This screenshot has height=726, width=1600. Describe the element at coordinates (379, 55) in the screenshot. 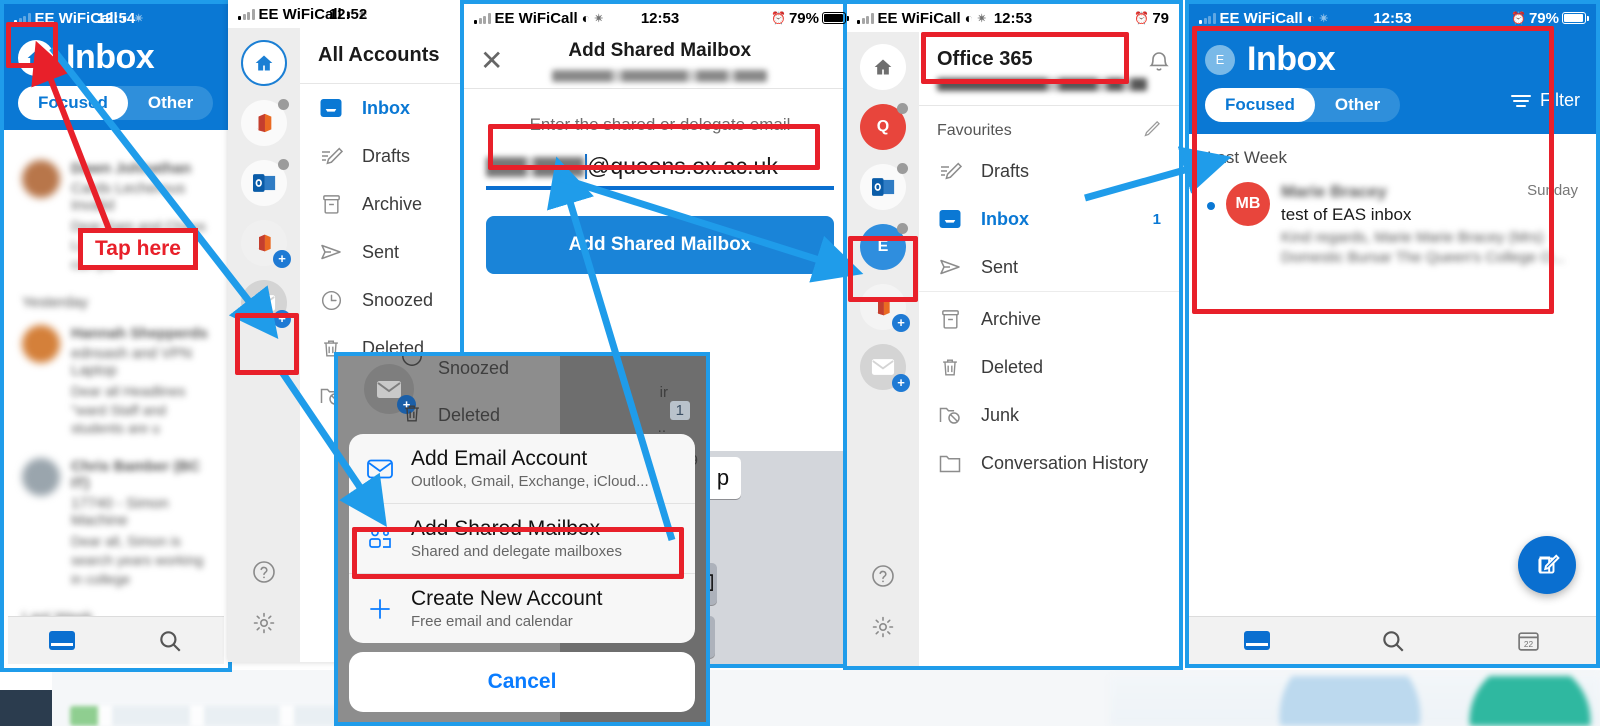

I see `account-title: All Accounts` at that location.